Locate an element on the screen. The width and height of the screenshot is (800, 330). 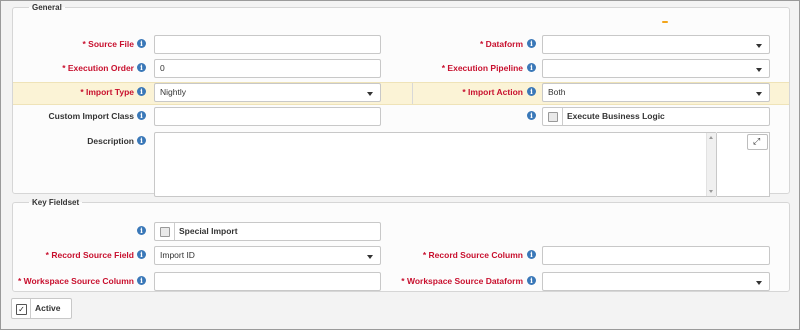
record-source-column-input is located at coordinates (656, 255).